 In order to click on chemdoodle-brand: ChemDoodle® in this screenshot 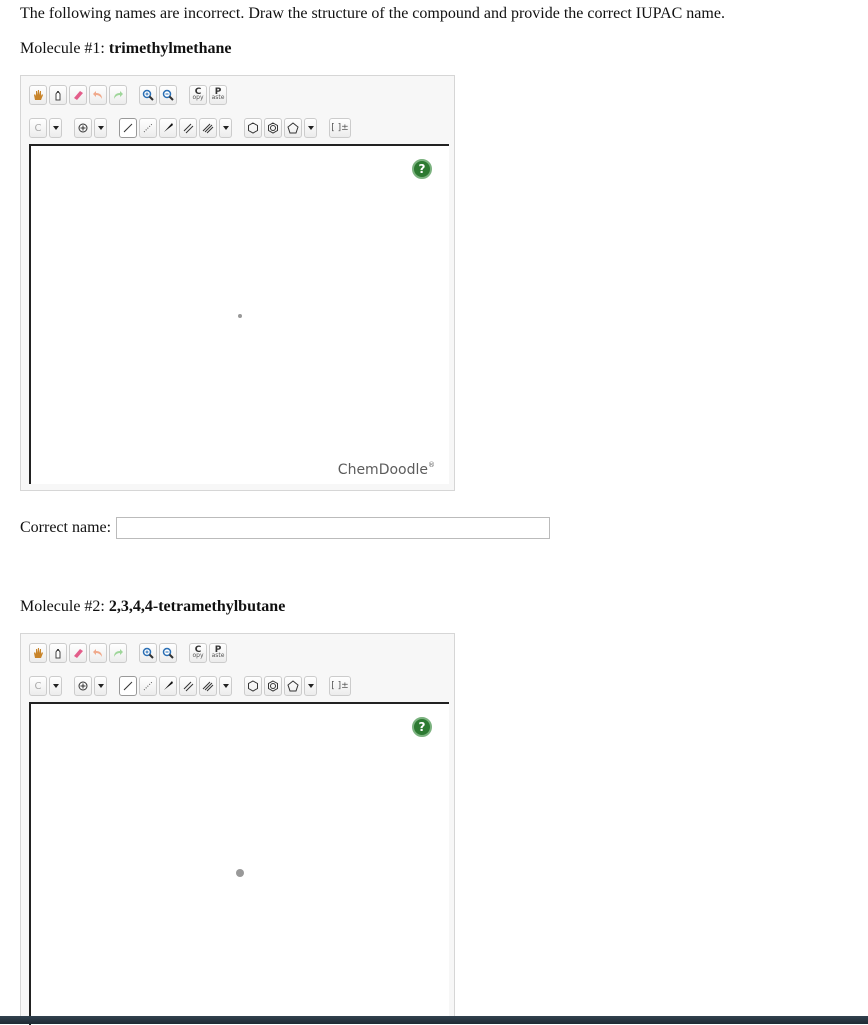, I will do `click(386, 469)`.